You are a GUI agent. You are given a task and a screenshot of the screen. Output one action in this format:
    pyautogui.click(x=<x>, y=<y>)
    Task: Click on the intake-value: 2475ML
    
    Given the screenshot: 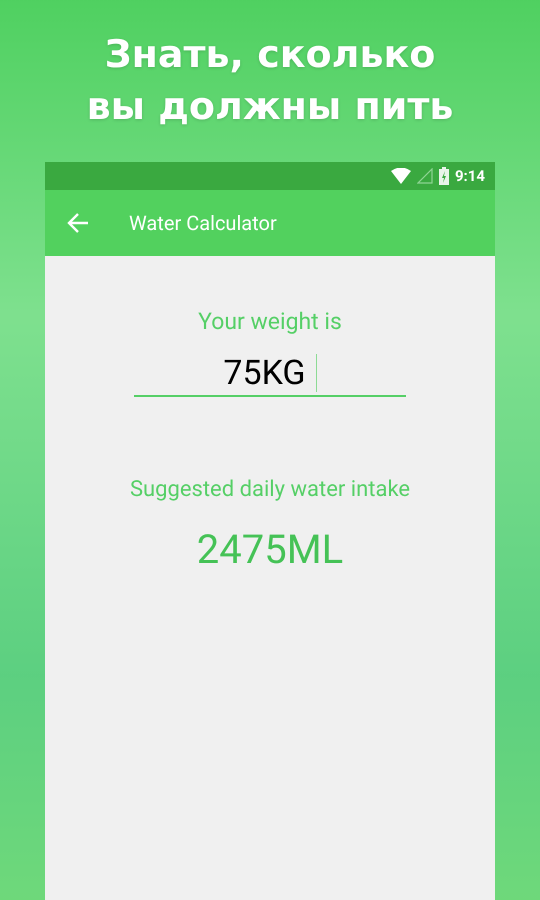 What is the action you would take?
    pyautogui.click(x=270, y=549)
    